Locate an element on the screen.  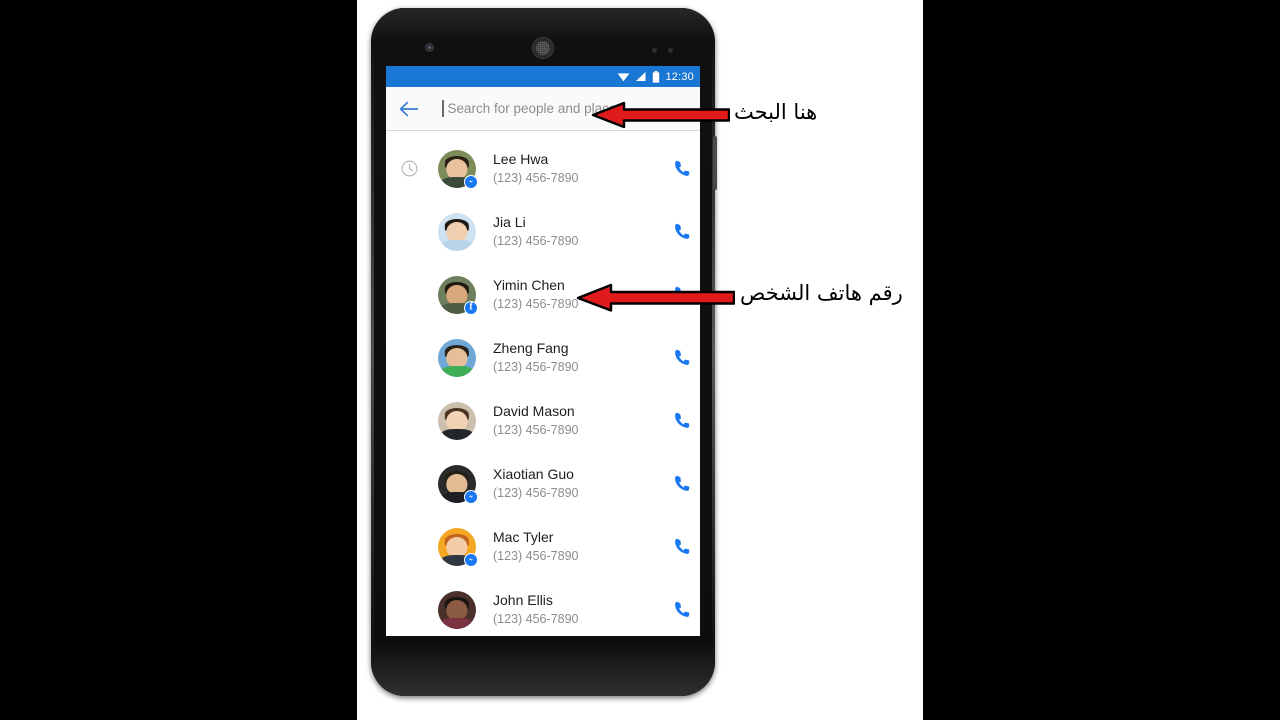
contact-text-block: Xiaotian Guo (123) 456-7890 is located at coordinates (577, 483).